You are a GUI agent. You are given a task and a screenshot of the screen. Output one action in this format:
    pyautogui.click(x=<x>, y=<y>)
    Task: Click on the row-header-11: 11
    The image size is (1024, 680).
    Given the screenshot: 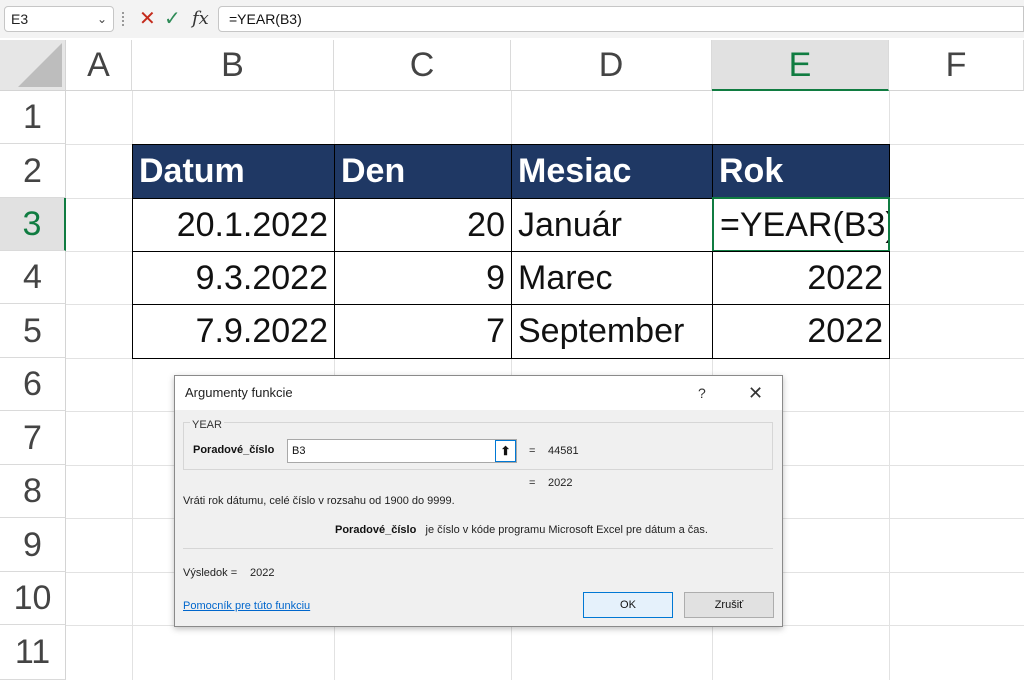 What is the action you would take?
    pyautogui.click(x=33, y=652)
    